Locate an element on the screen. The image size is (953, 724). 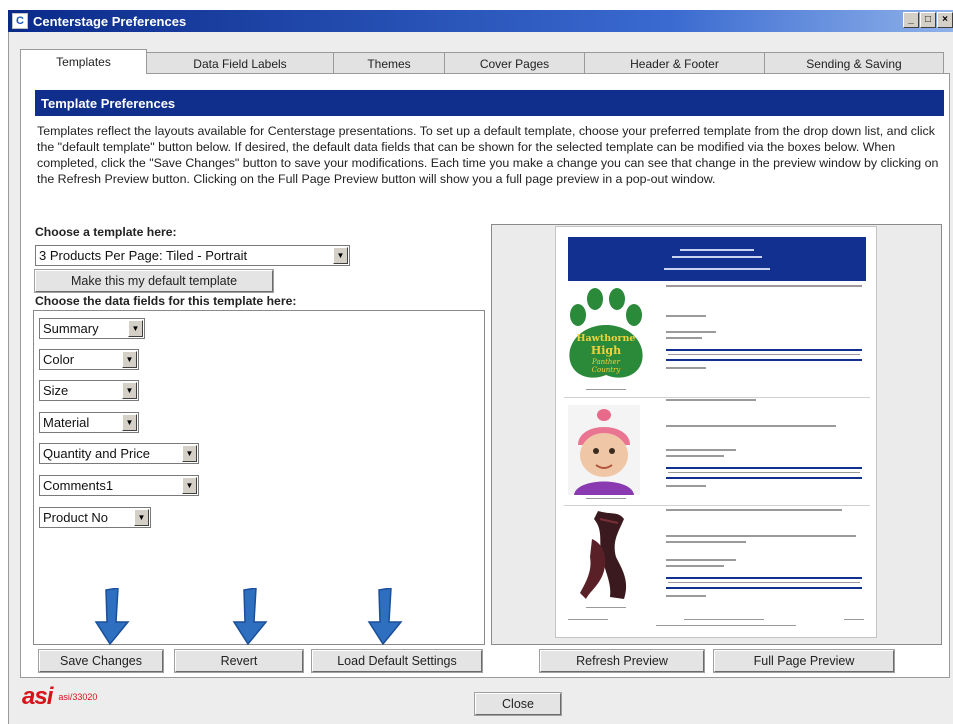
field-select-value: Product No is located at coordinates (76, 517).